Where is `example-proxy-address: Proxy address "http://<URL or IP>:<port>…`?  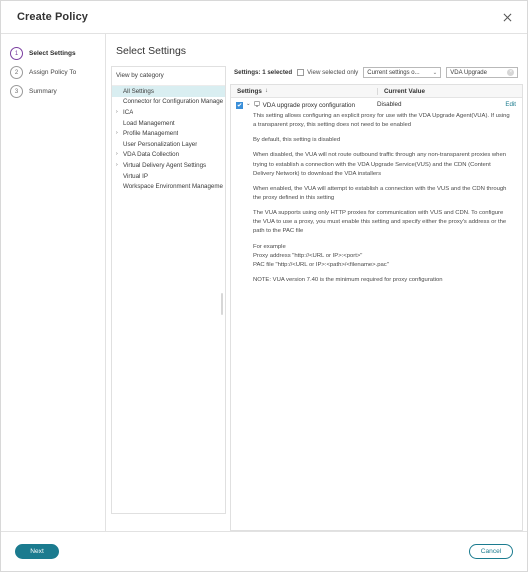 example-proxy-address: Proxy address "http://<URL or IP>:<port>… is located at coordinates (308, 255).